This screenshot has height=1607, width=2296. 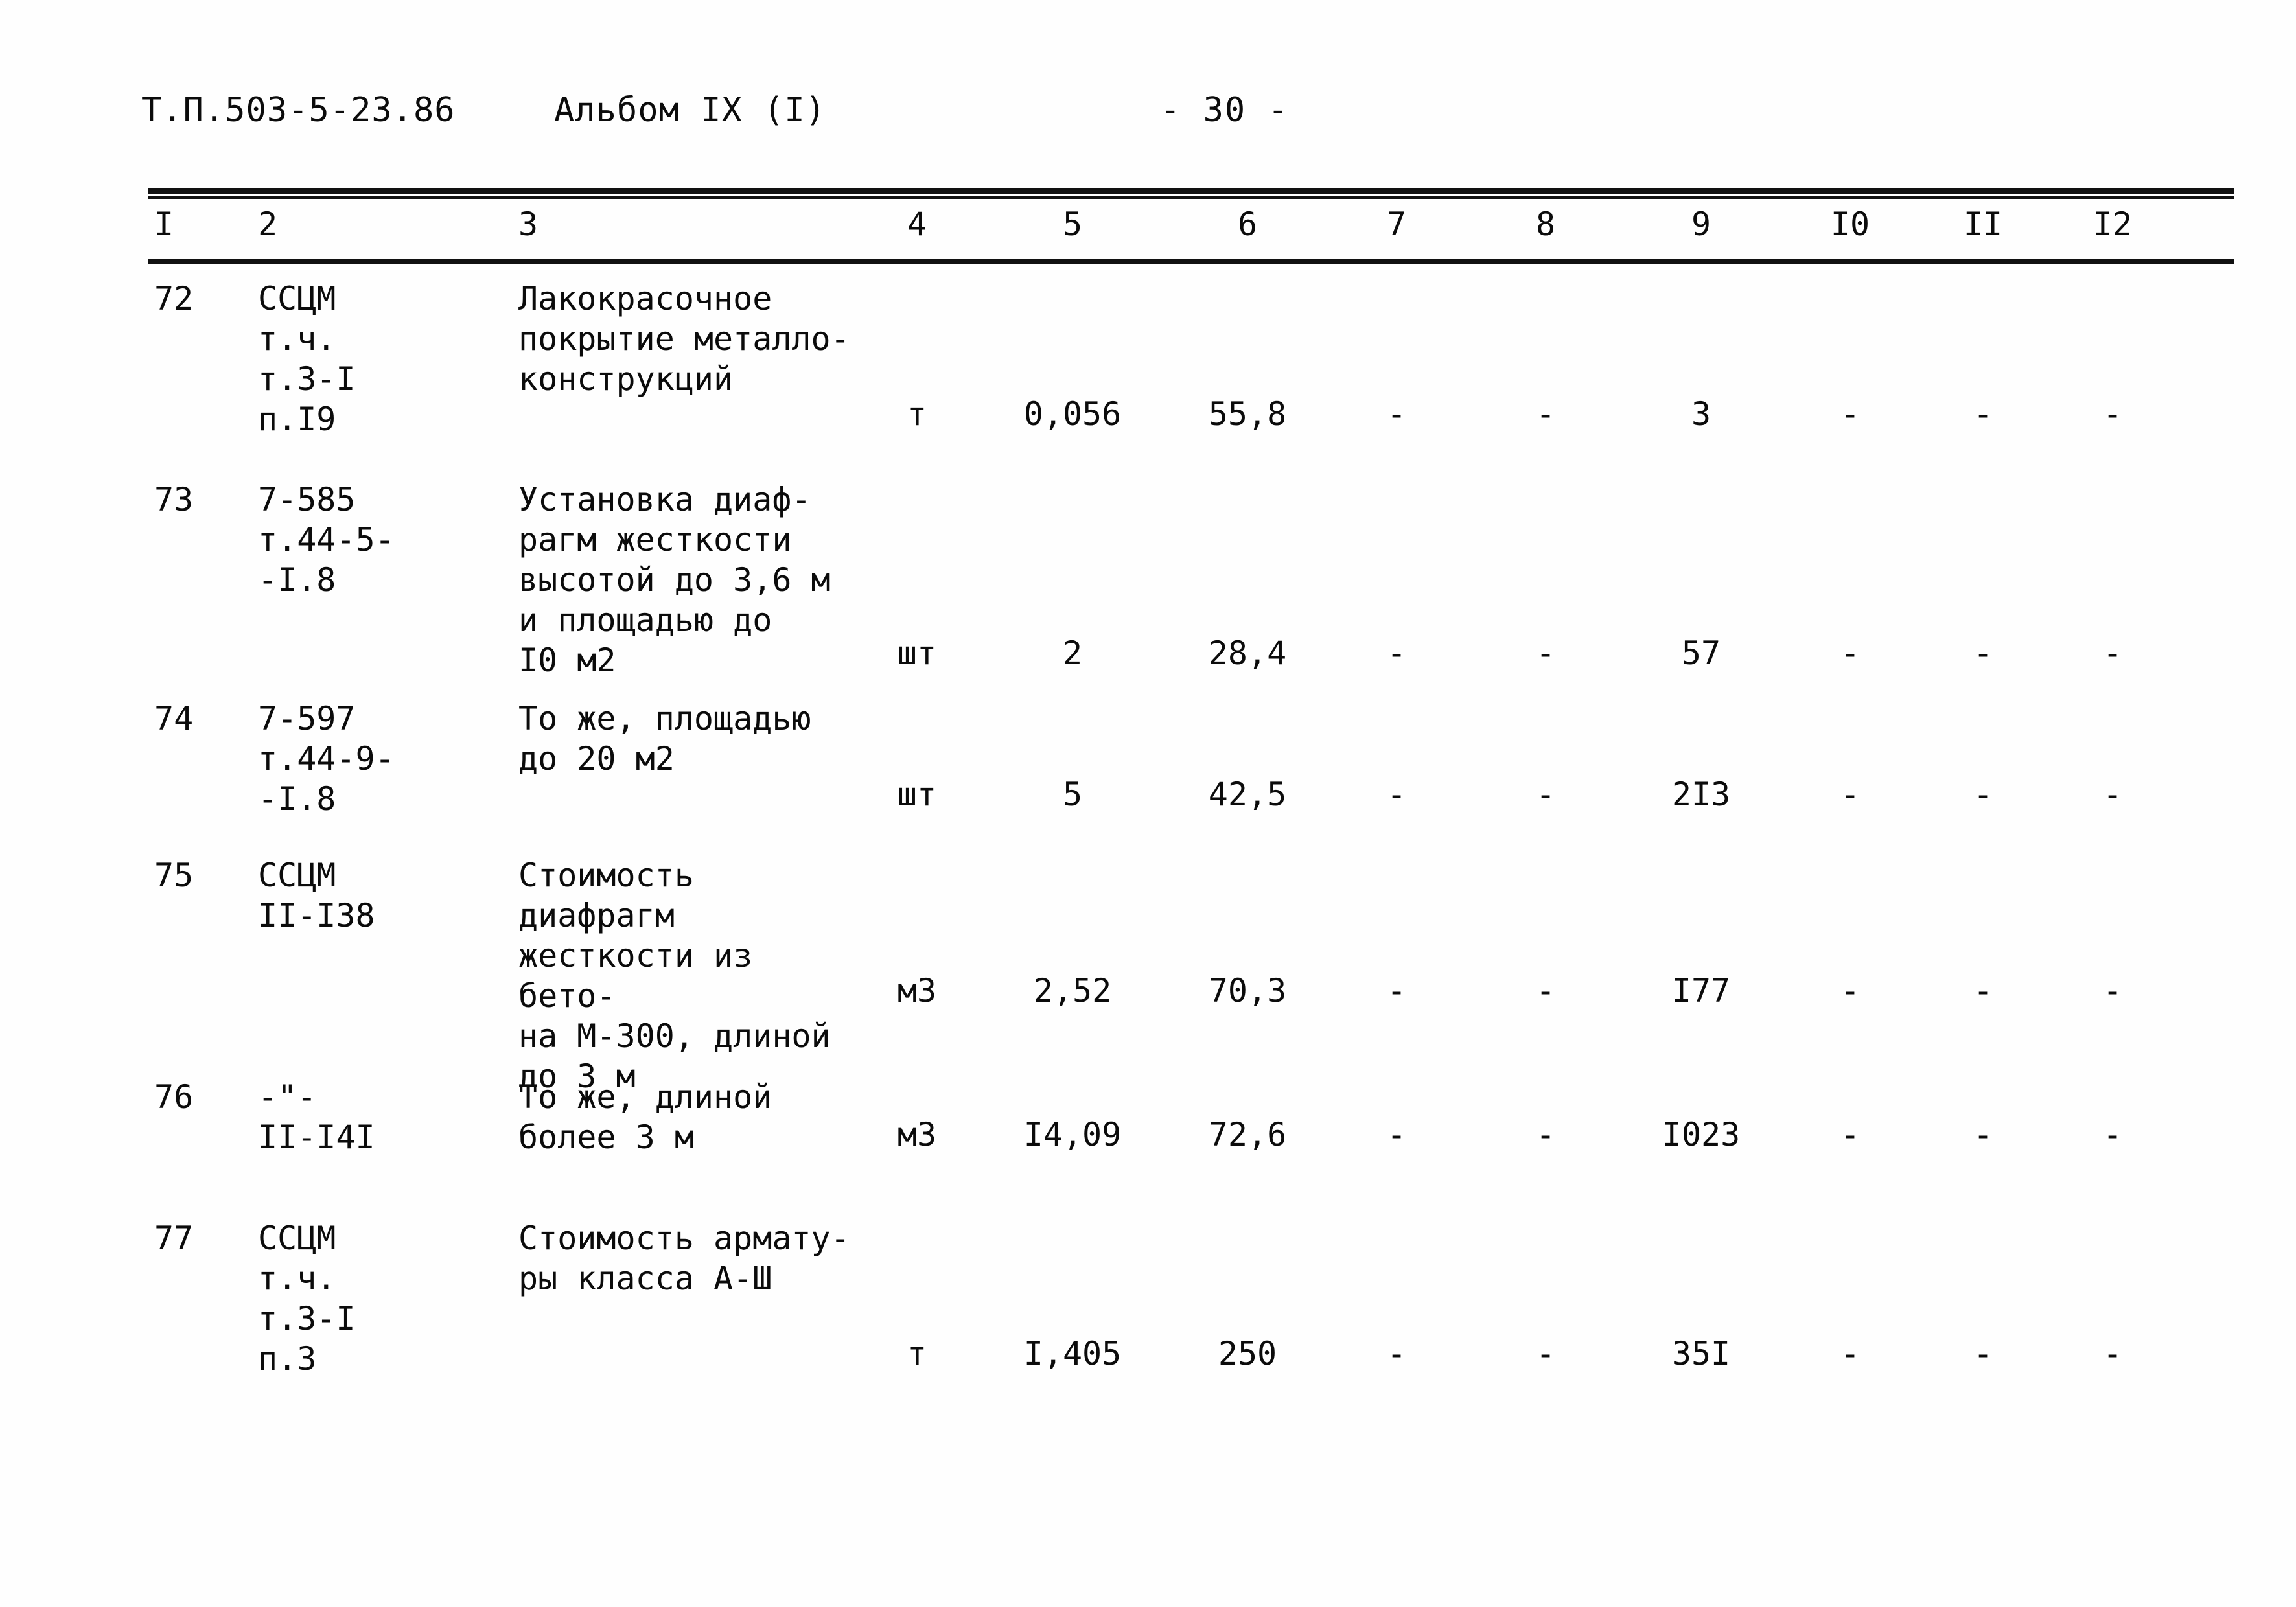 What do you see at coordinates (1247, 414) in the screenshot?
I see `row-unit-cost: 55,8` at bounding box center [1247, 414].